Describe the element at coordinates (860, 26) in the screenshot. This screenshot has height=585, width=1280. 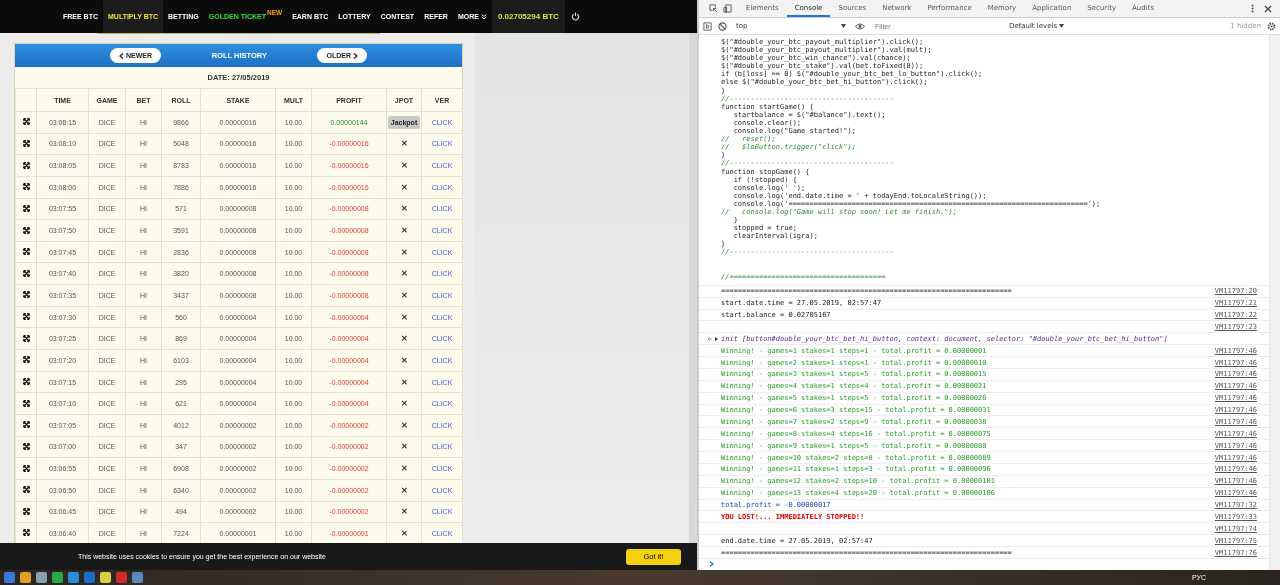
I see `eye-icon` at that location.